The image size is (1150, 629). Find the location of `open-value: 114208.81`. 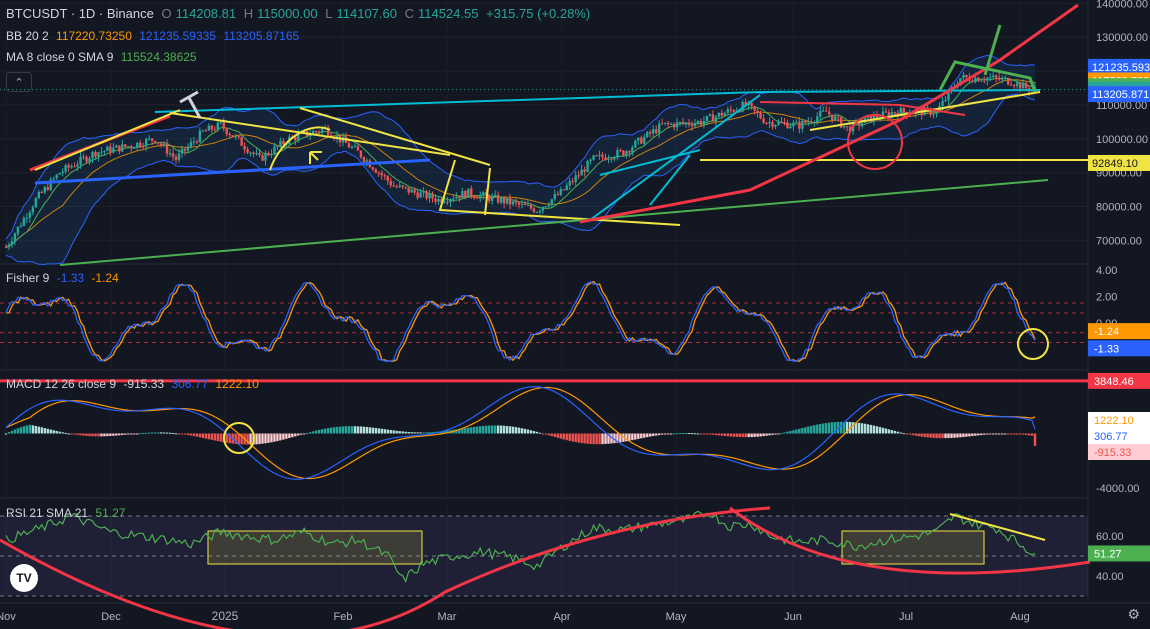

open-value: 114208.81 is located at coordinates (206, 13).